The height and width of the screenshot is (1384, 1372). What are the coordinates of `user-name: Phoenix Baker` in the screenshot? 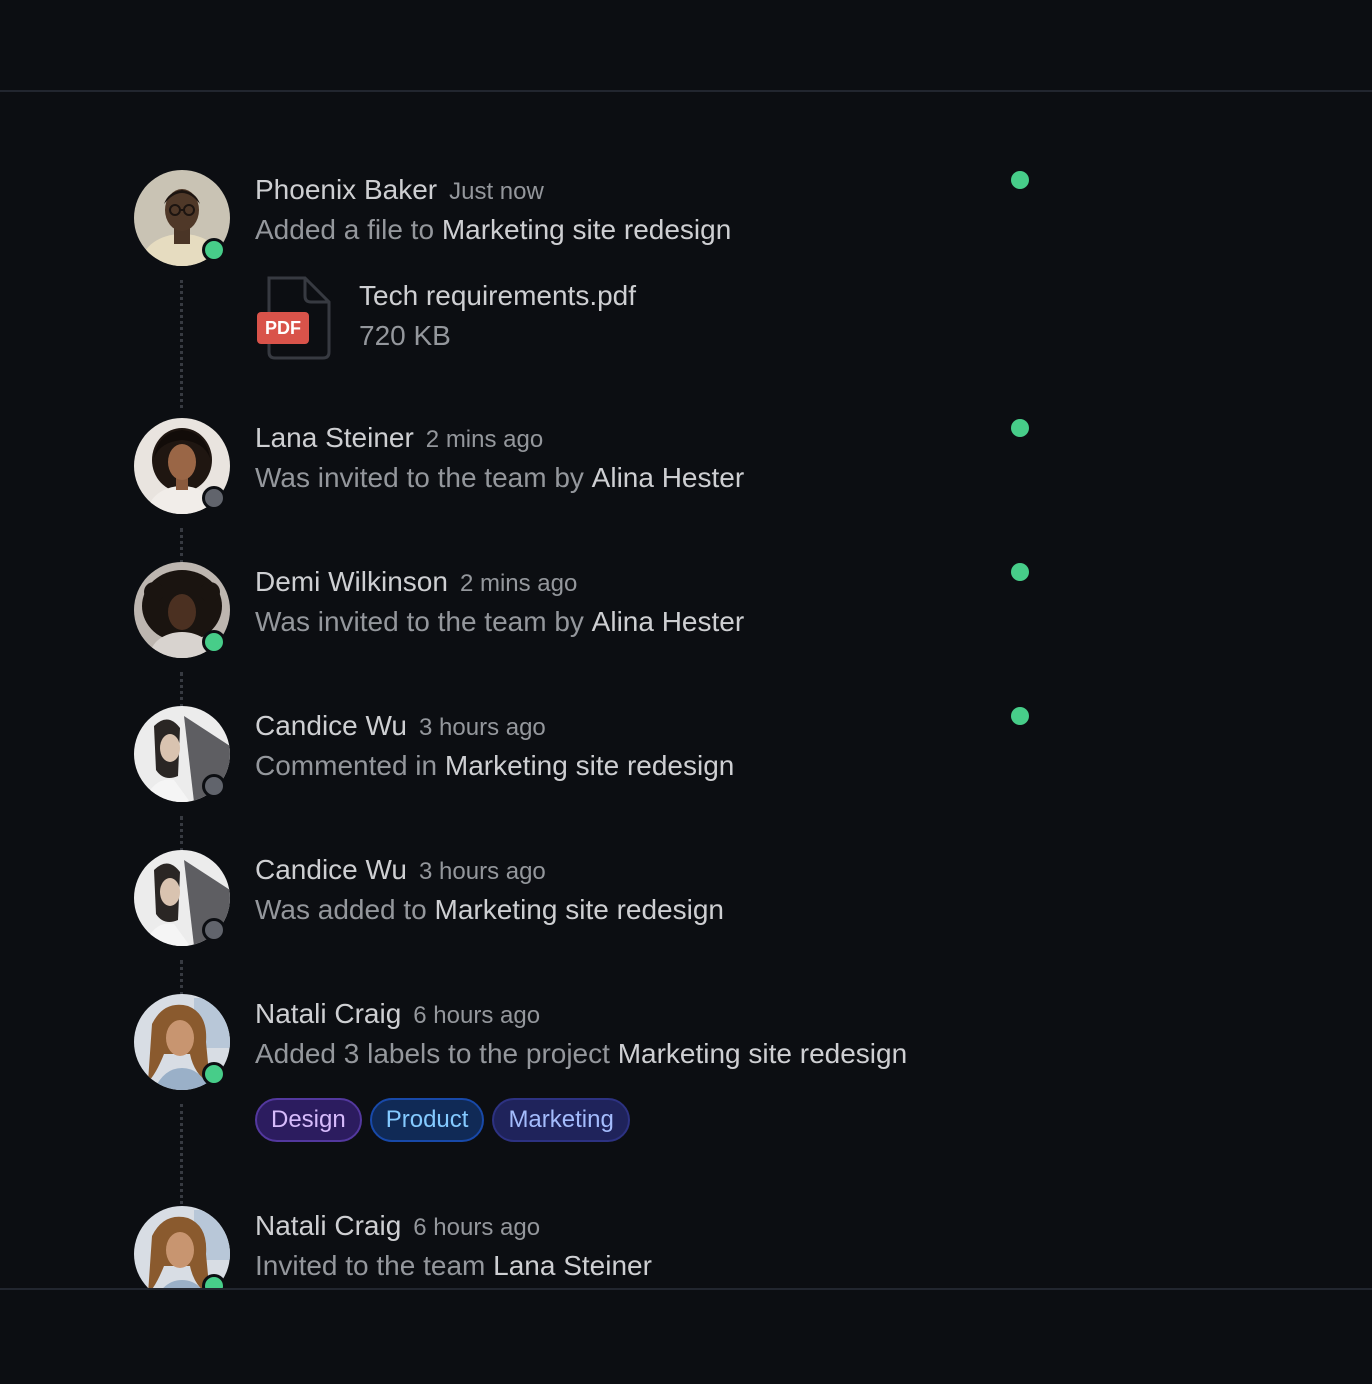 It's located at (346, 189).